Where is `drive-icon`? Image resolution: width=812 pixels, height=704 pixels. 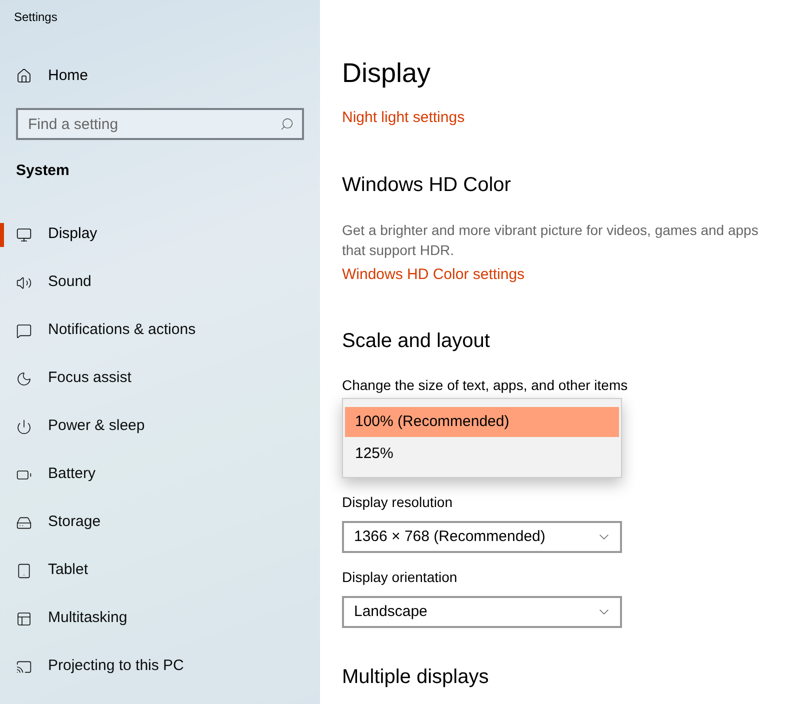 drive-icon is located at coordinates (24, 522).